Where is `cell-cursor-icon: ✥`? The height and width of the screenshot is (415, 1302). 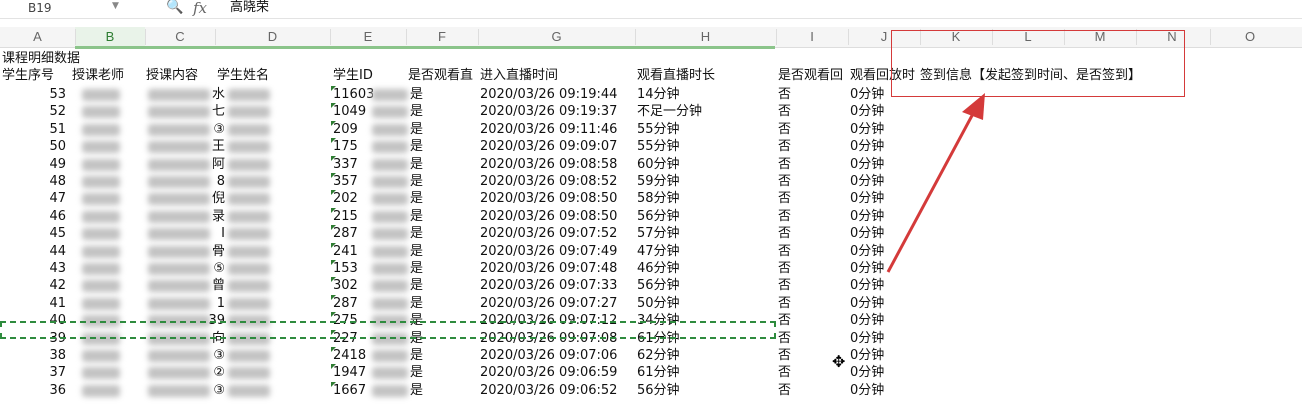 cell-cursor-icon: ✥ is located at coordinates (839, 361).